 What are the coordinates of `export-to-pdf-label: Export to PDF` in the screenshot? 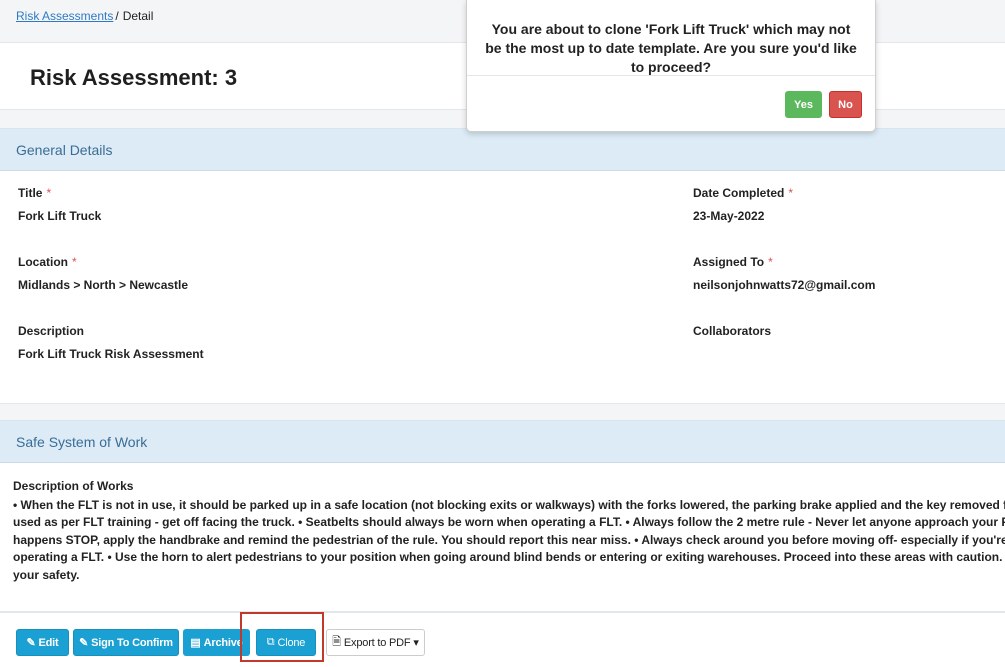 It's located at (377, 642).